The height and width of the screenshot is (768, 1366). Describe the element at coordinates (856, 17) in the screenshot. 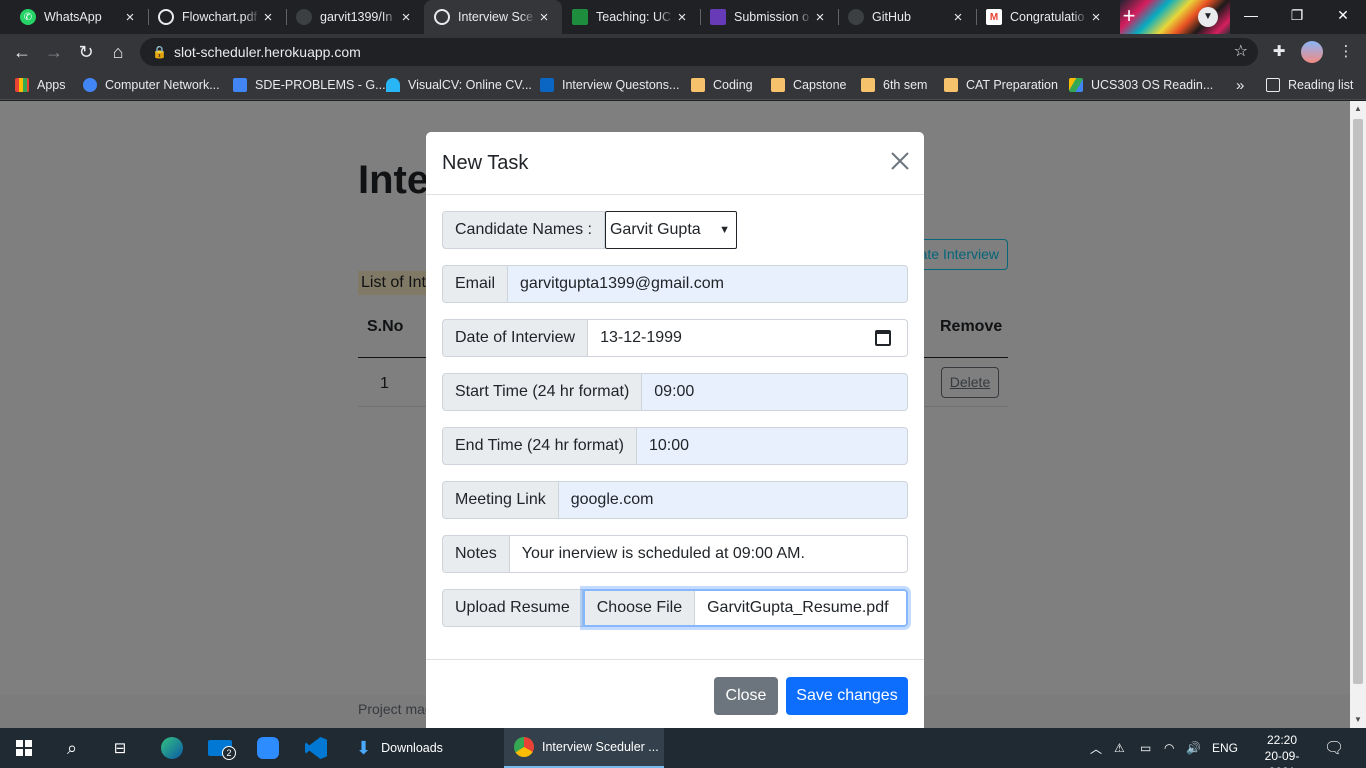

I see `github-icon` at that location.